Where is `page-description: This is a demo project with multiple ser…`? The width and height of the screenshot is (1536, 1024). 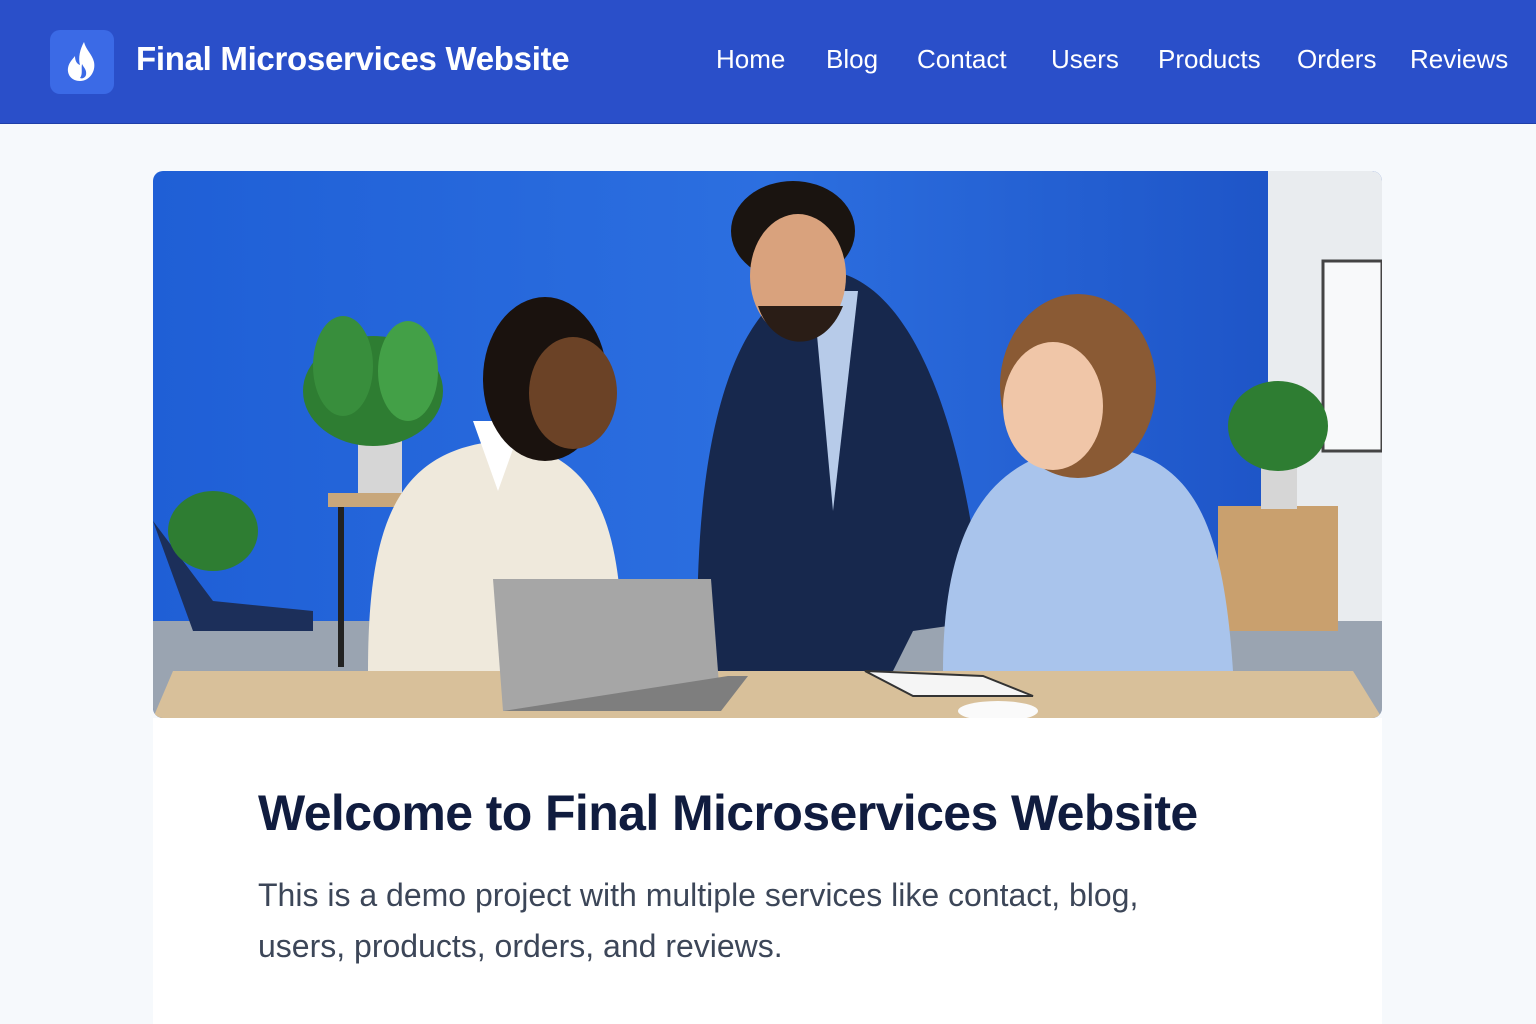 page-description: This is a demo project with multiple ser… is located at coordinates (698, 920).